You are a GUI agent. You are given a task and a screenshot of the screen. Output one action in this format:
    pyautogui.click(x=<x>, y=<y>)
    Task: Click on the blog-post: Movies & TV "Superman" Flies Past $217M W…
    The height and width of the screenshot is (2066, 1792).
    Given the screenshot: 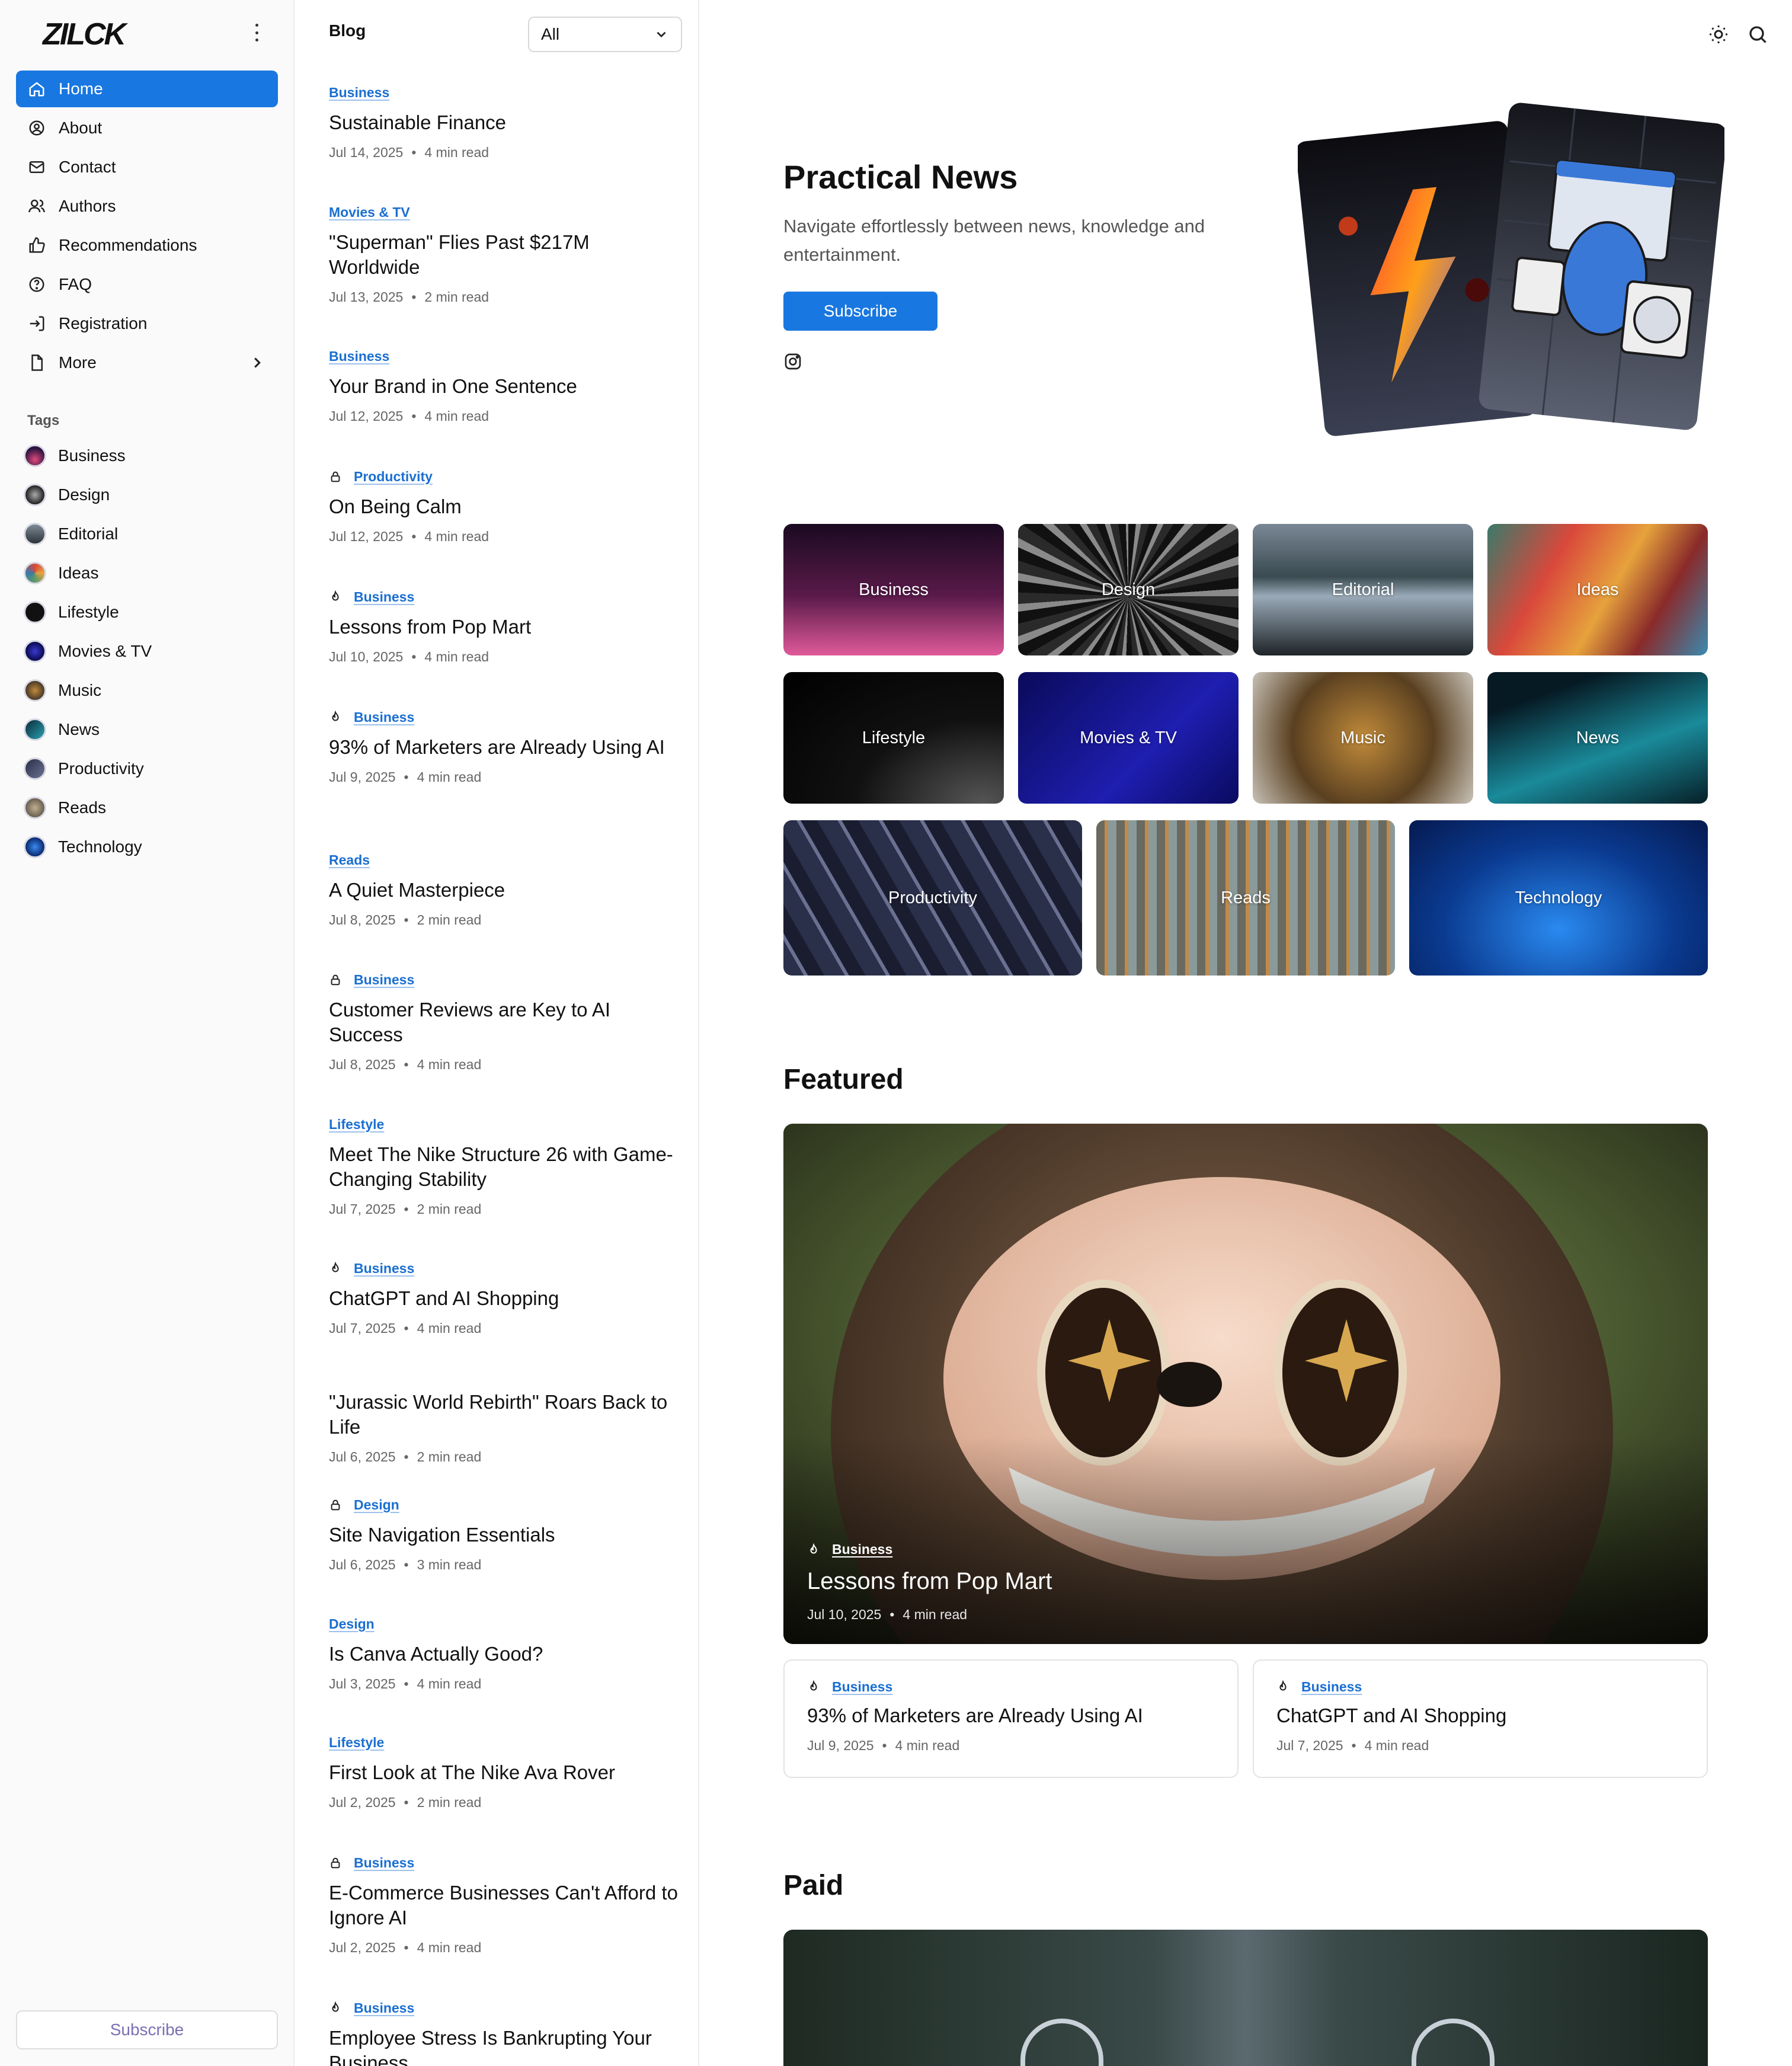 What is the action you would take?
    pyautogui.click(x=504, y=254)
    